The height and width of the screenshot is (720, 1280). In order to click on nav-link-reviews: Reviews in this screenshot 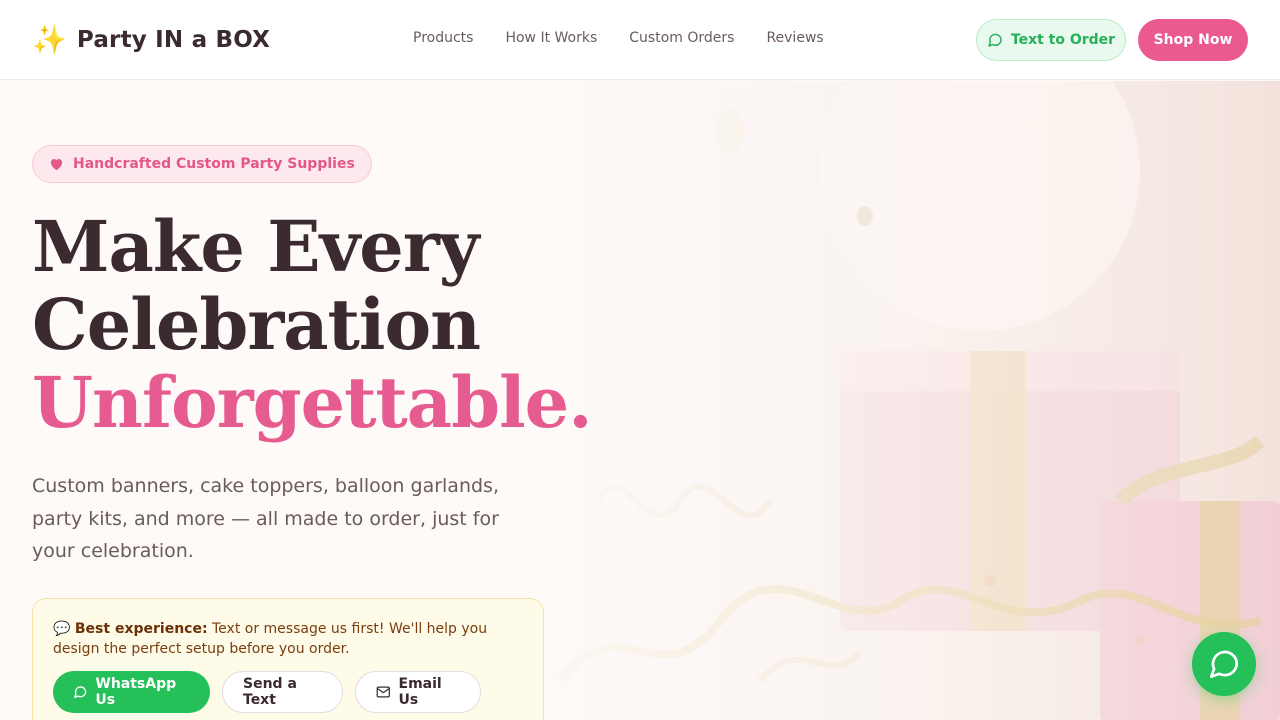, I will do `click(794, 38)`.